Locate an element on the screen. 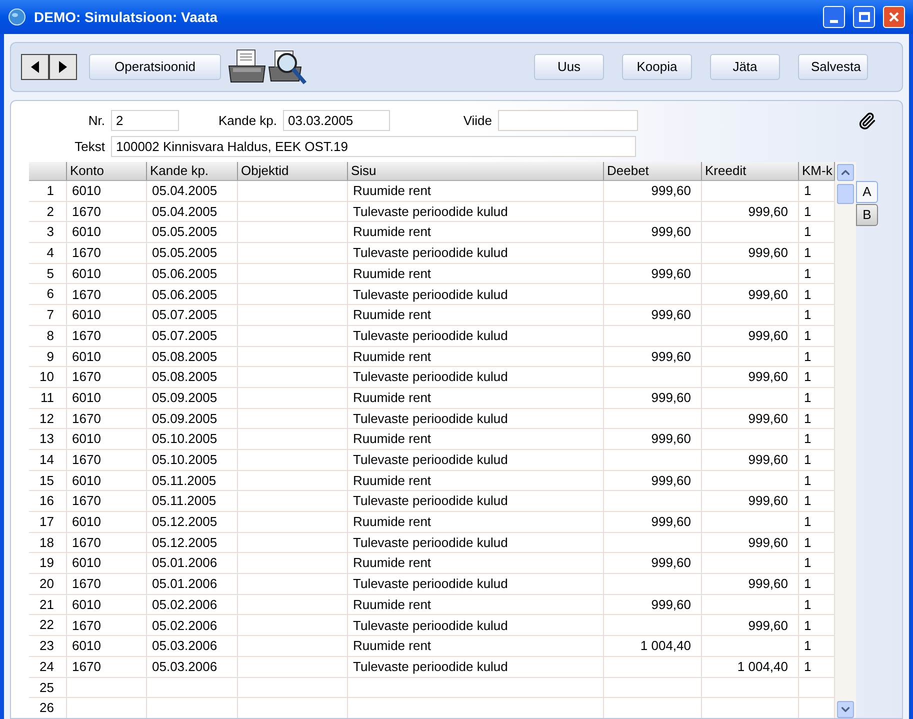  text-field: 100002 Kinnisvara Haldus, EEK OST.19 is located at coordinates (373, 146).